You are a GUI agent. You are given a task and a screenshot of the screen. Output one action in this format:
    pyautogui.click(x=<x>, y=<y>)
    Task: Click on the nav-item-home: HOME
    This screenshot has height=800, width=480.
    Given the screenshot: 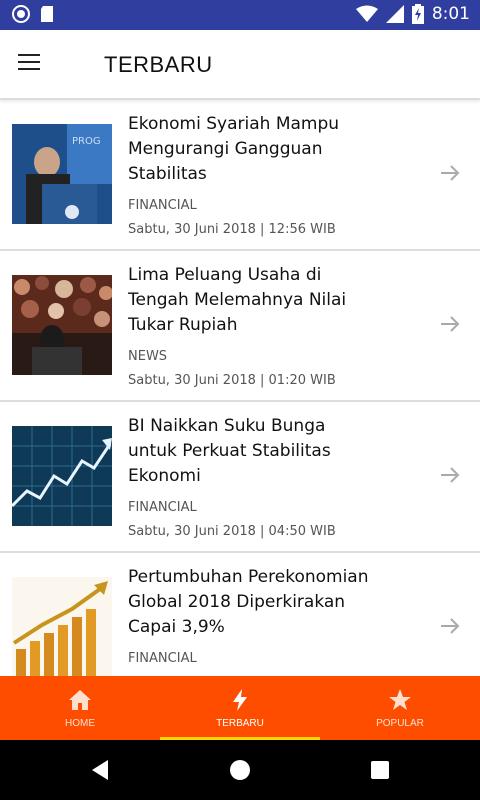 What is the action you would take?
    pyautogui.click(x=80, y=708)
    